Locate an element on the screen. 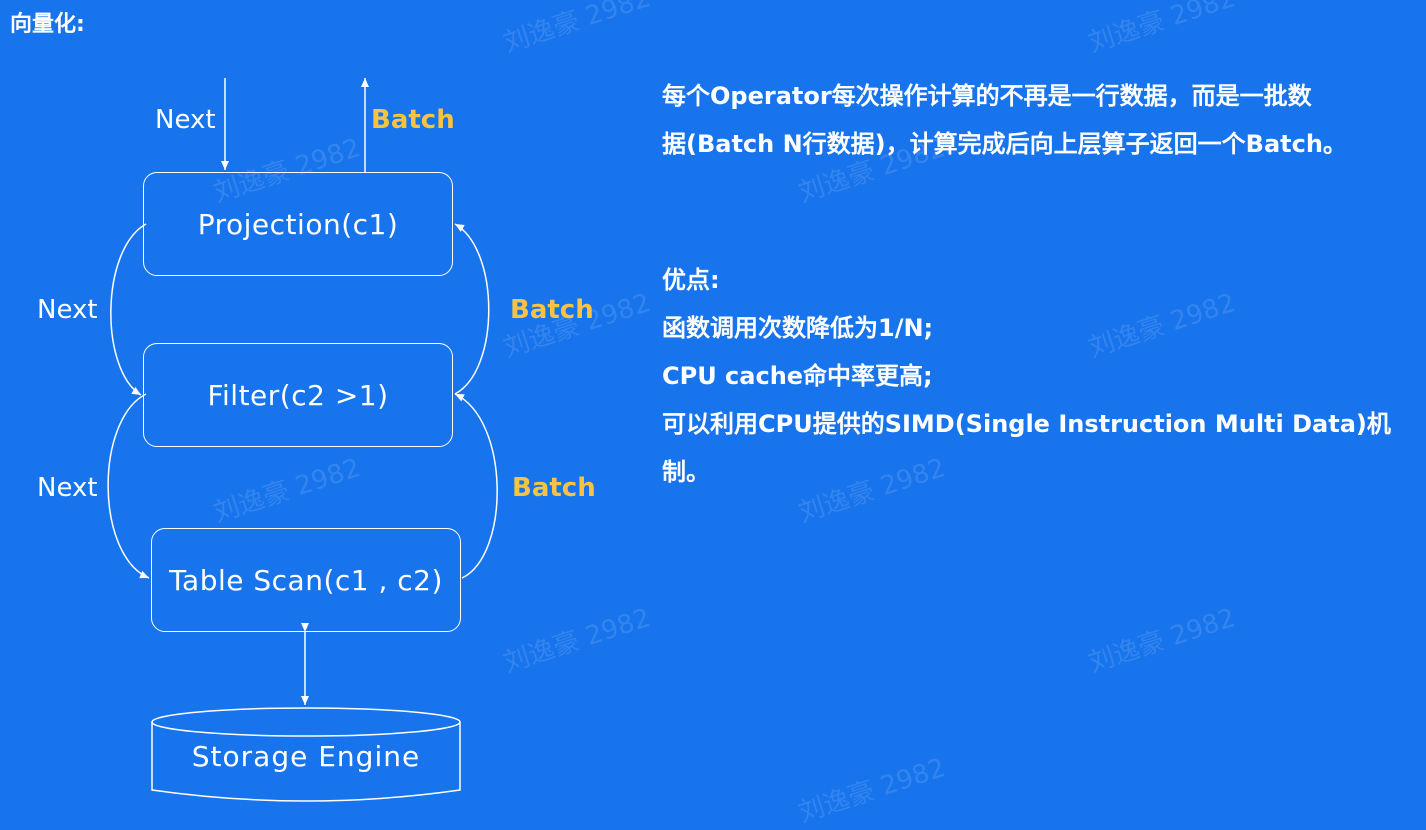  storage-engine-label: Storage Engine is located at coordinates (306, 756).